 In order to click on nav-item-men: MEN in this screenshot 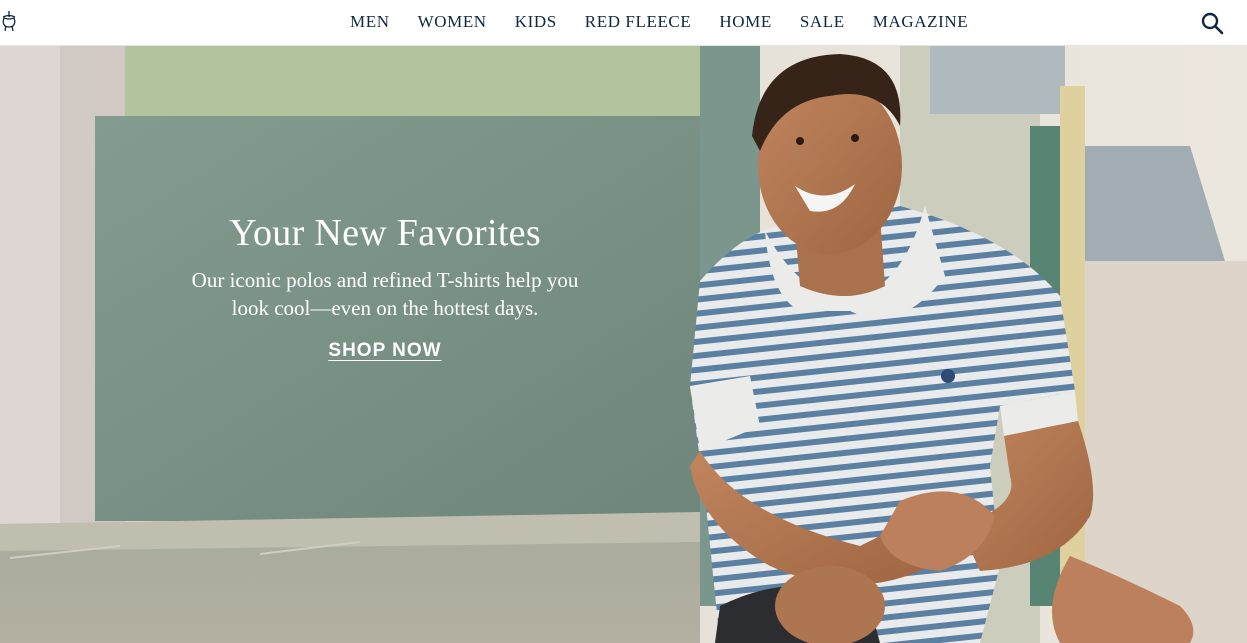, I will do `click(370, 22)`.